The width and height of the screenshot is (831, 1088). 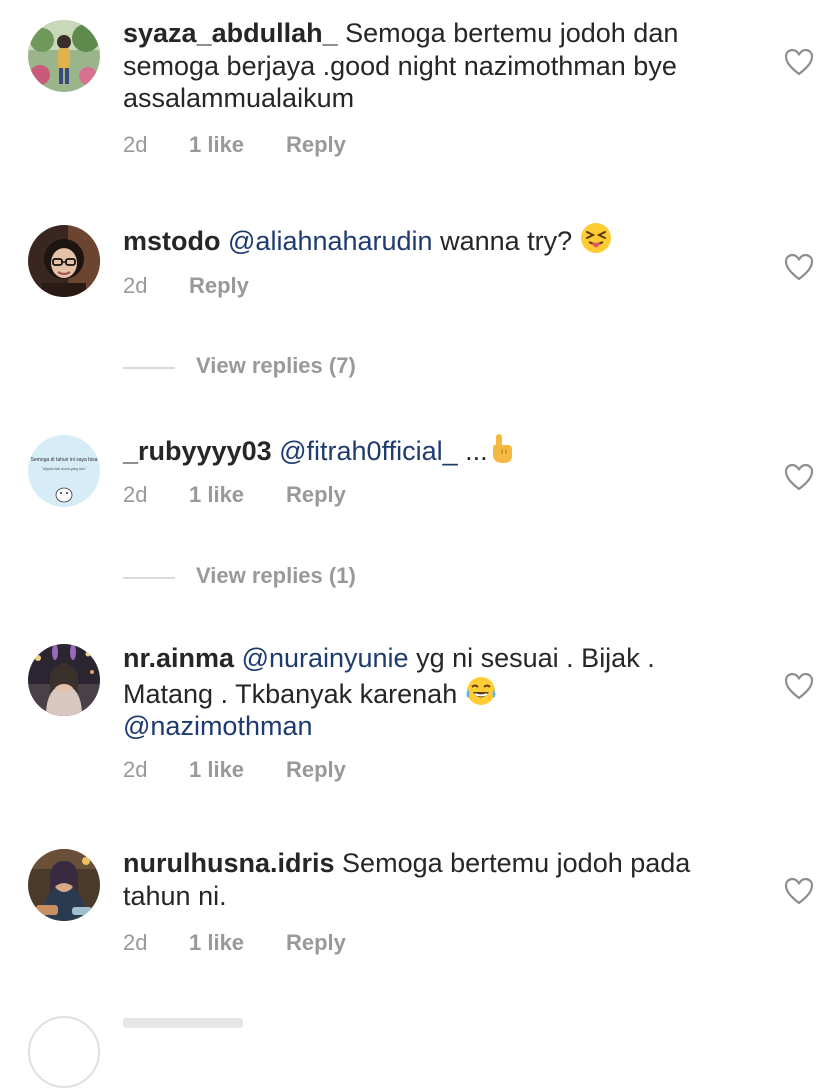 I want to click on comment-body-line-2: tahun ni., so click(x=175, y=895).